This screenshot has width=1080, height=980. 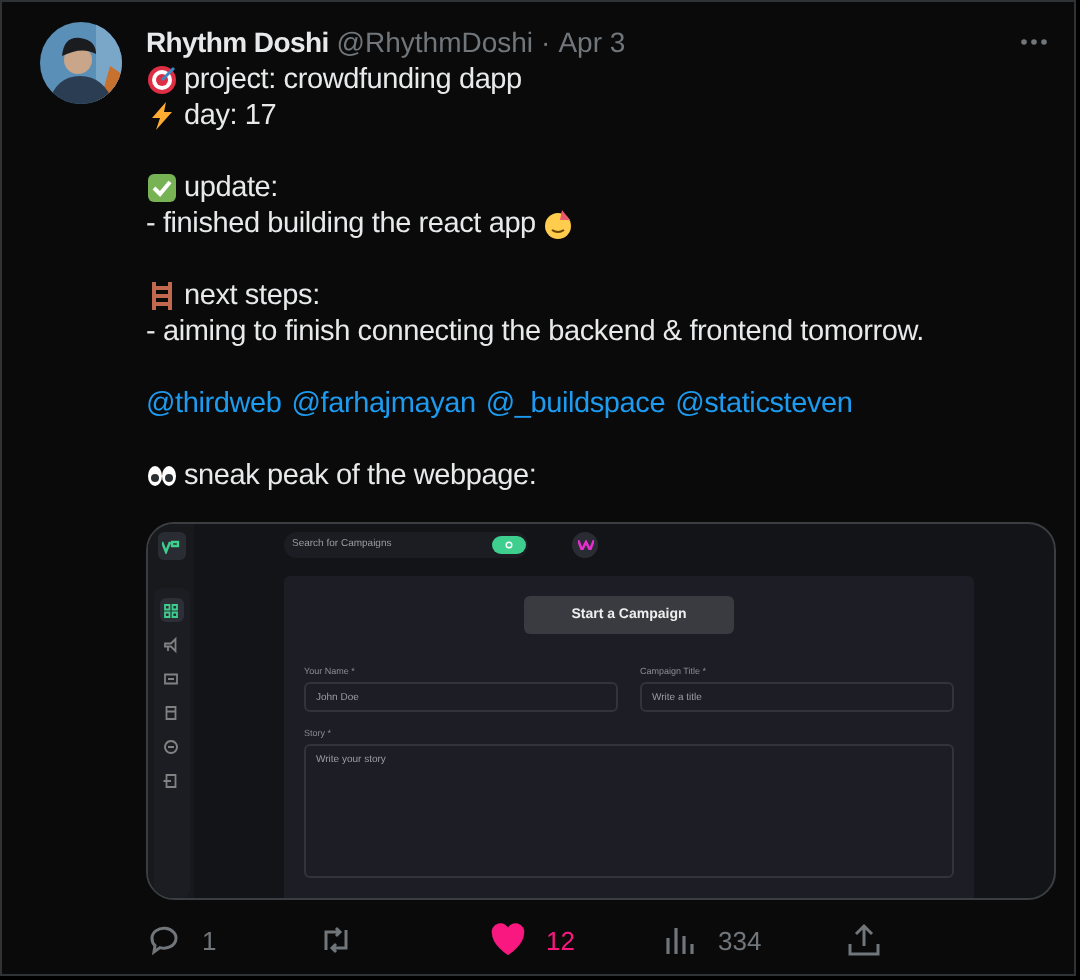 What do you see at coordinates (209, 940) in the screenshot?
I see `action-count: 1` at bounding box center [209, 940].